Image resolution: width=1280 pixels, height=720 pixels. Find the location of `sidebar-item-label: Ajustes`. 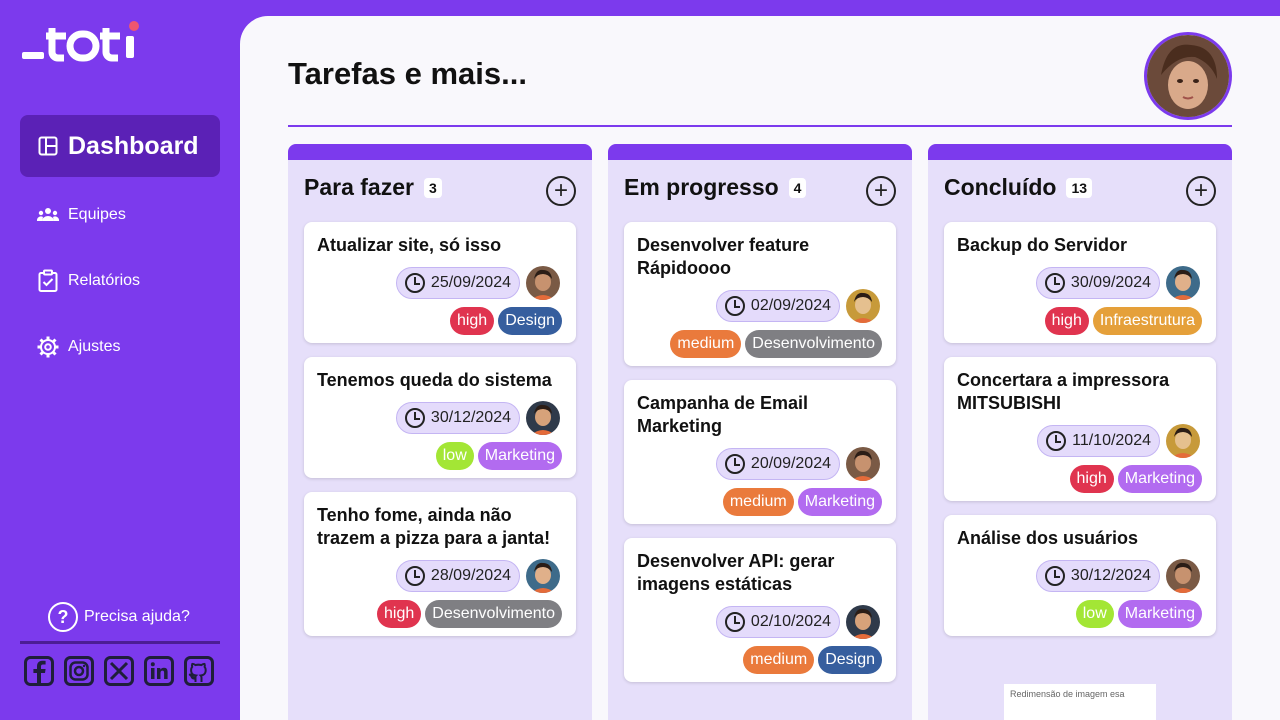

sidebar-item-label: Ajustes is located at coordinates (94, 346).